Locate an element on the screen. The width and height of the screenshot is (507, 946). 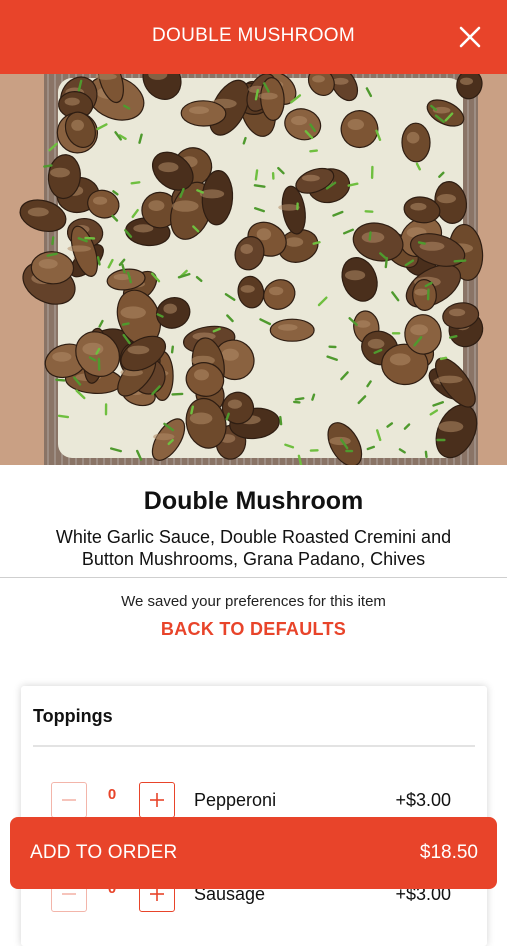
order-total: $18.50 is located at coordinates (449, 853).